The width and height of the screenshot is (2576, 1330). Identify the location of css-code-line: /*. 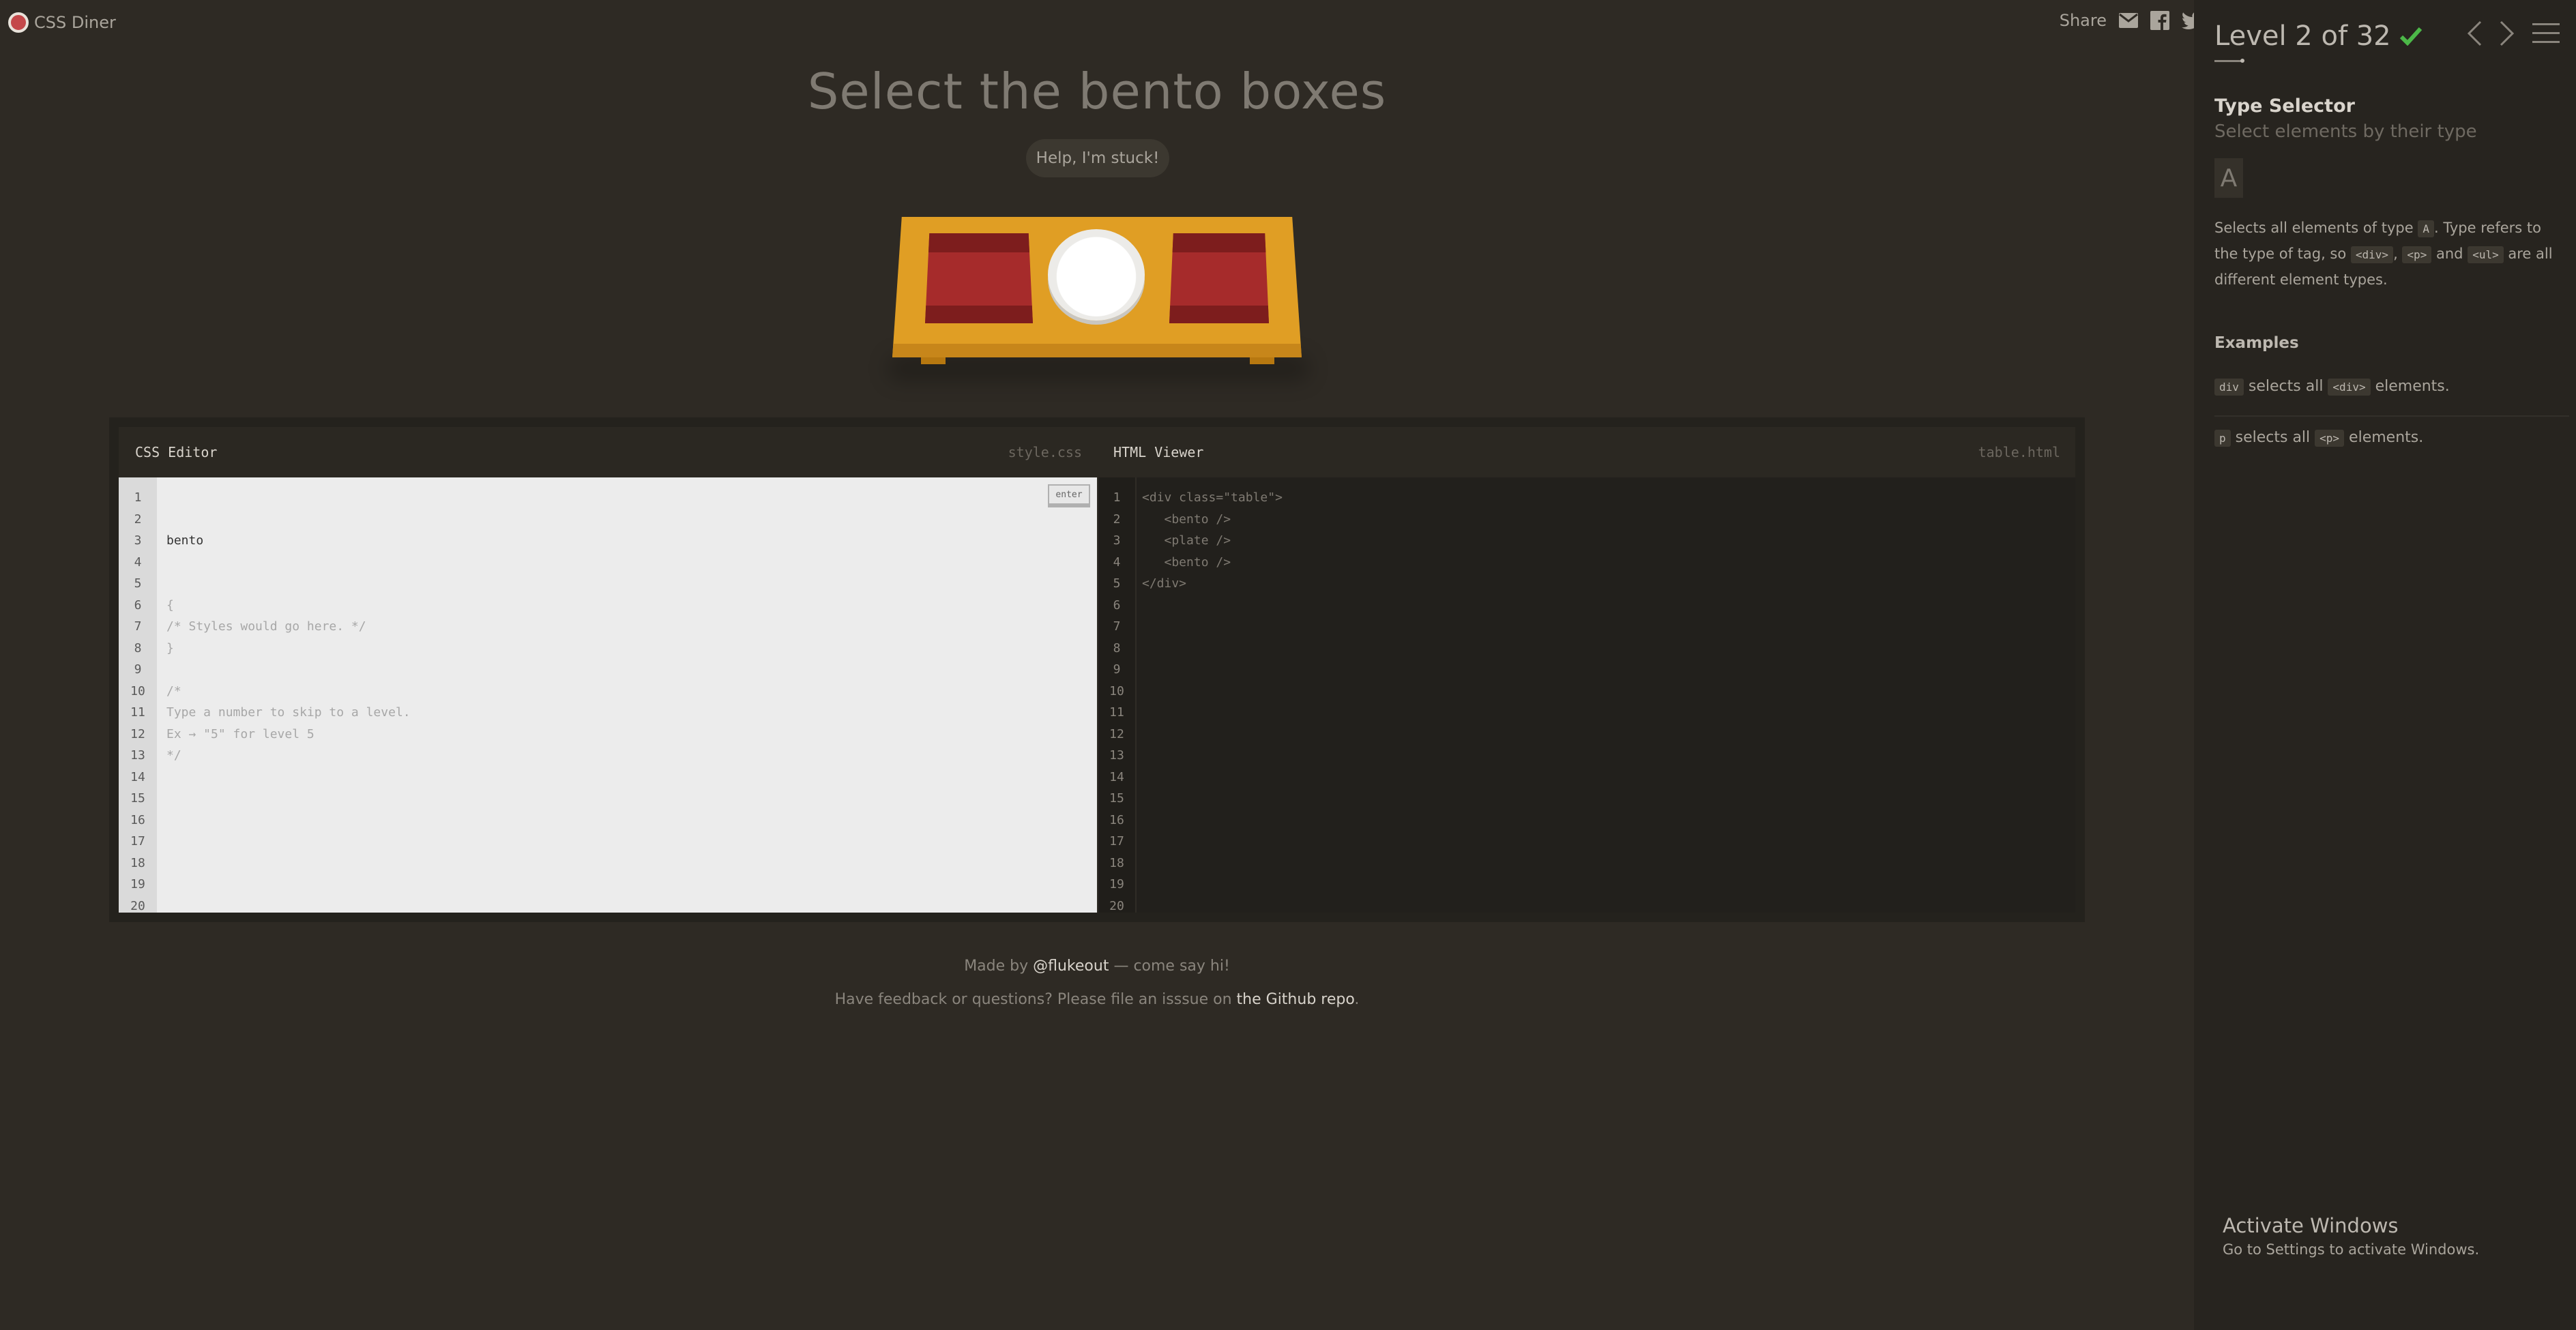
(173, 690).